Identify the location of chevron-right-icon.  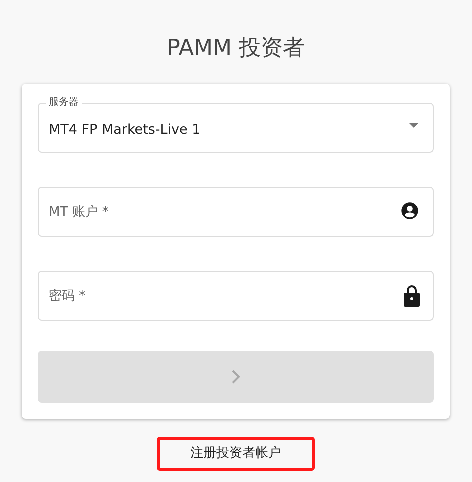
(236, 377).